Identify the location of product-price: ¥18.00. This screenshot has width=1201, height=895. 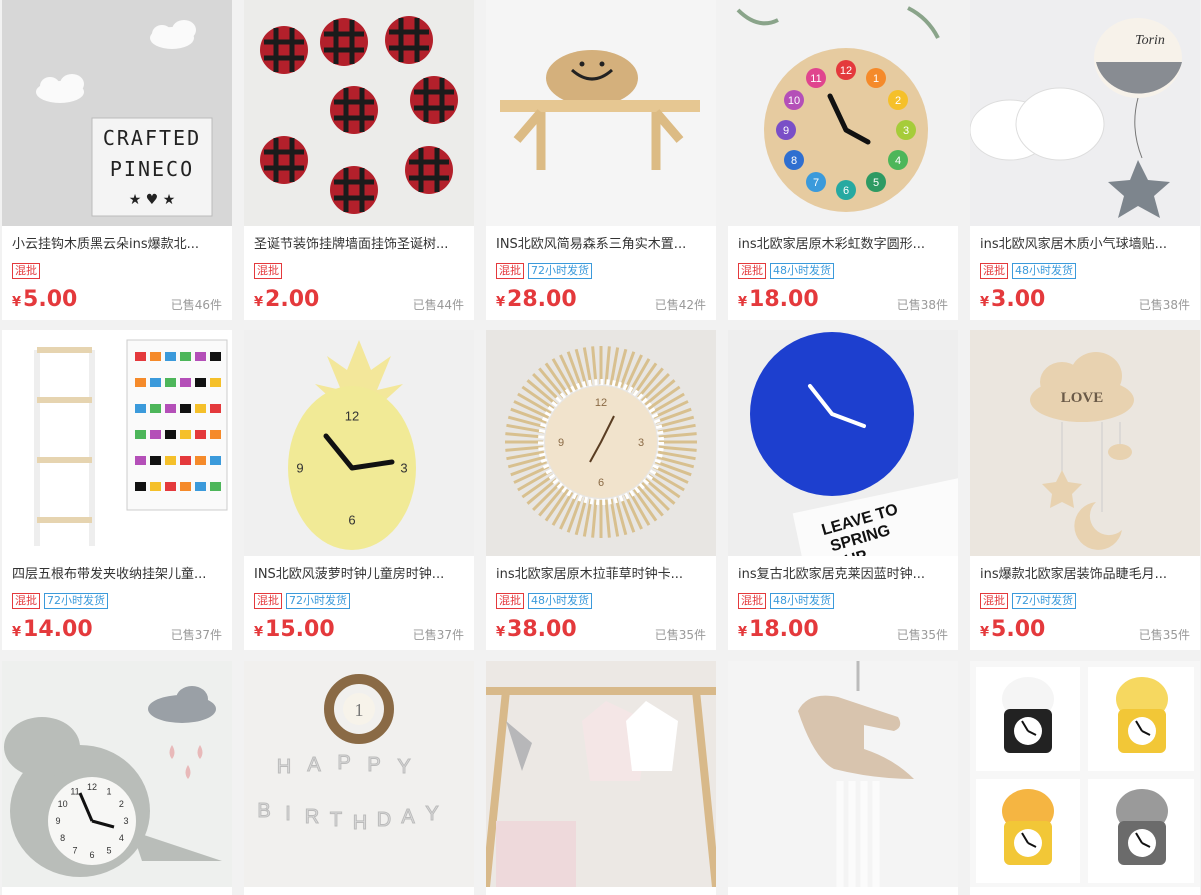
(778, 630).